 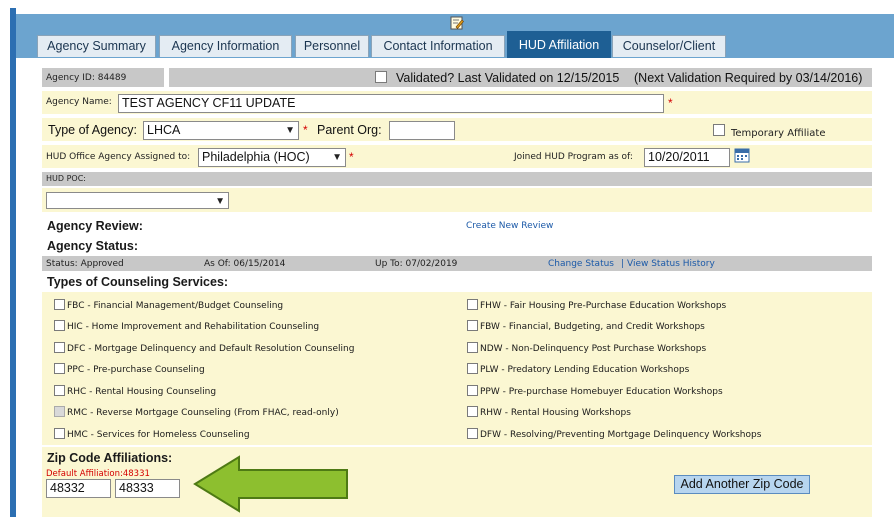 I want to click on plw-checkbox, so click(x=472, y=368).